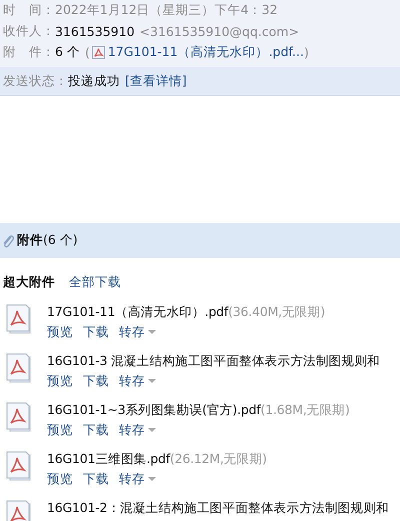  I want to click on file-name: 16G101三维图集.pdf, so click(108, 459).